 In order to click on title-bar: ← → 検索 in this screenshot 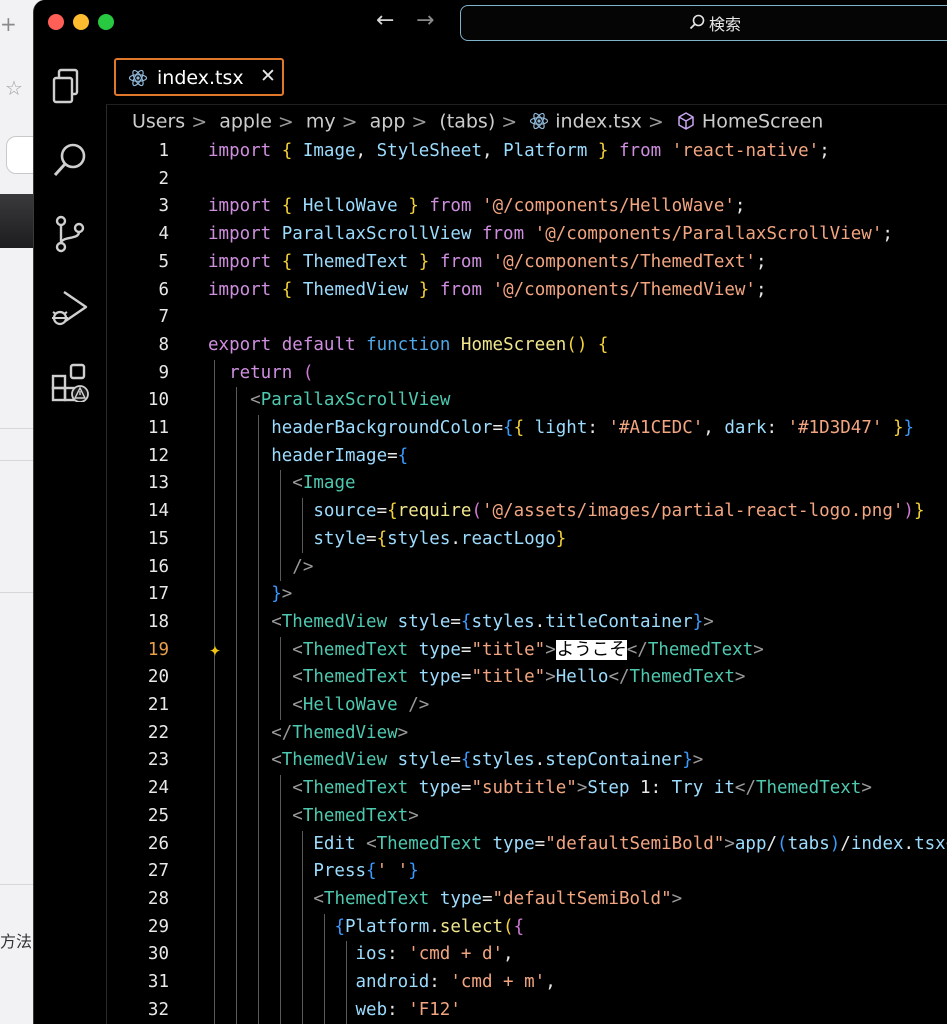, I will do `click(490, 23)`.